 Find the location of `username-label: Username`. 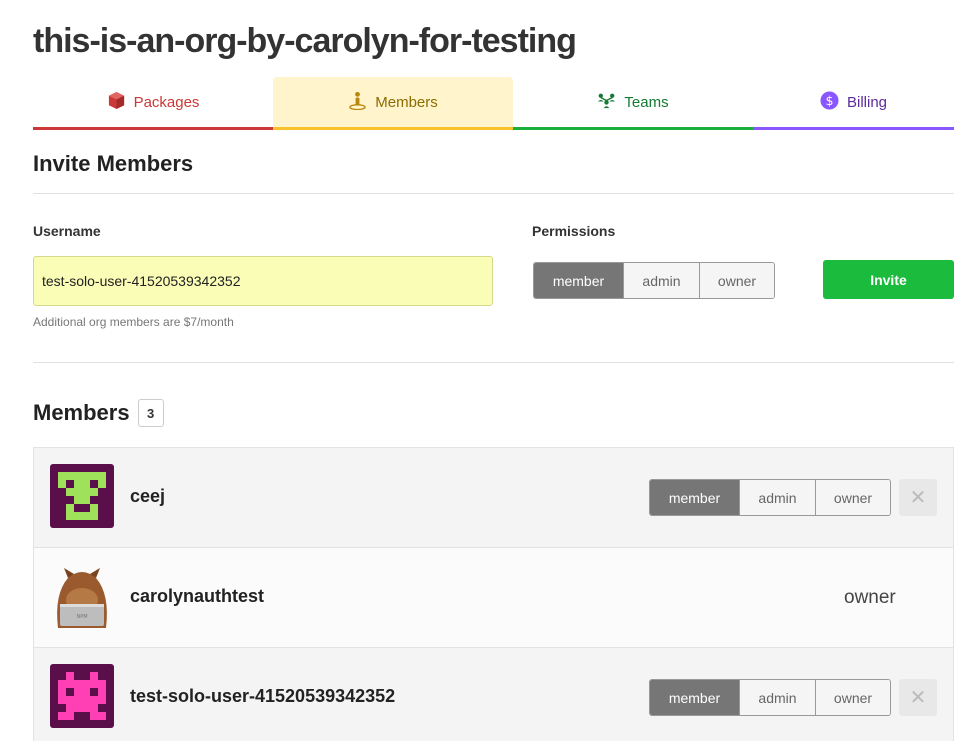

username-label: Username is located at coordinates (67, 231).